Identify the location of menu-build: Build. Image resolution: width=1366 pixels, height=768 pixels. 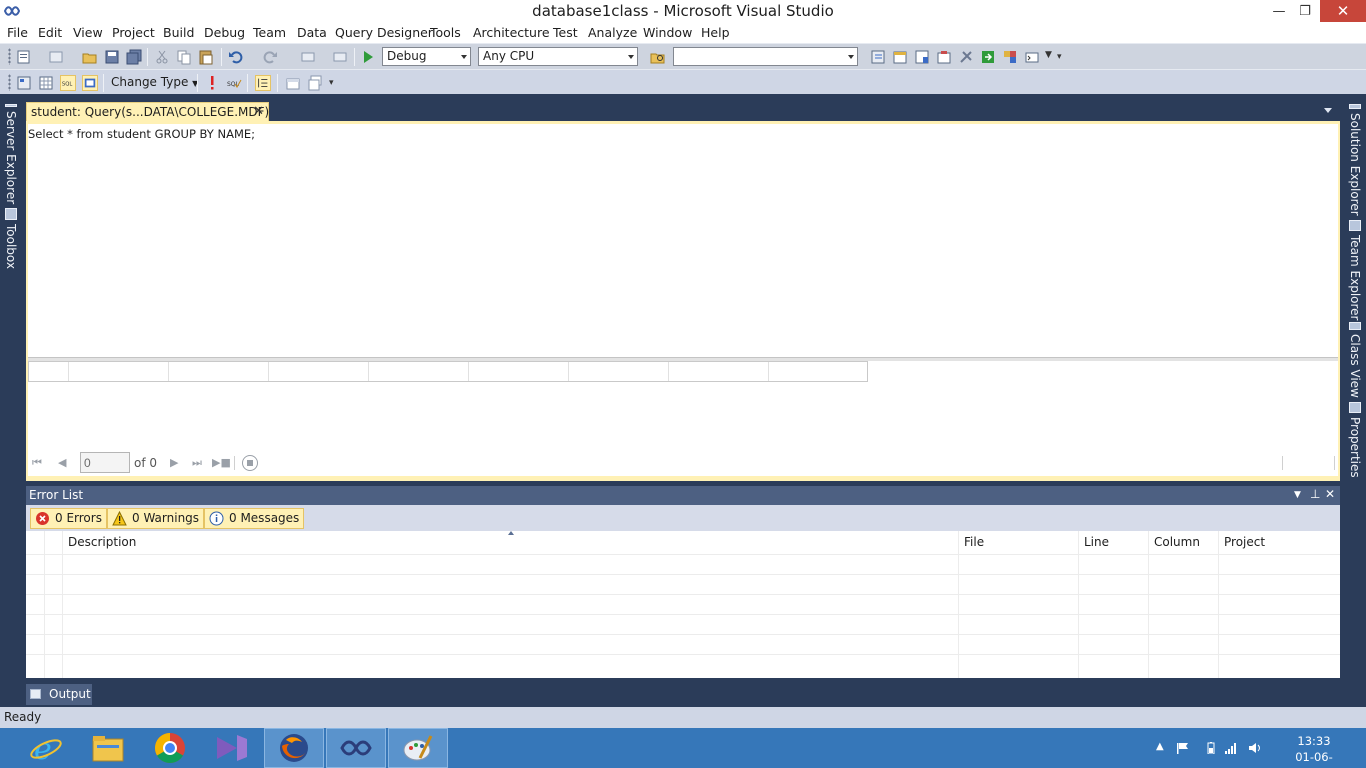
(178, 32).